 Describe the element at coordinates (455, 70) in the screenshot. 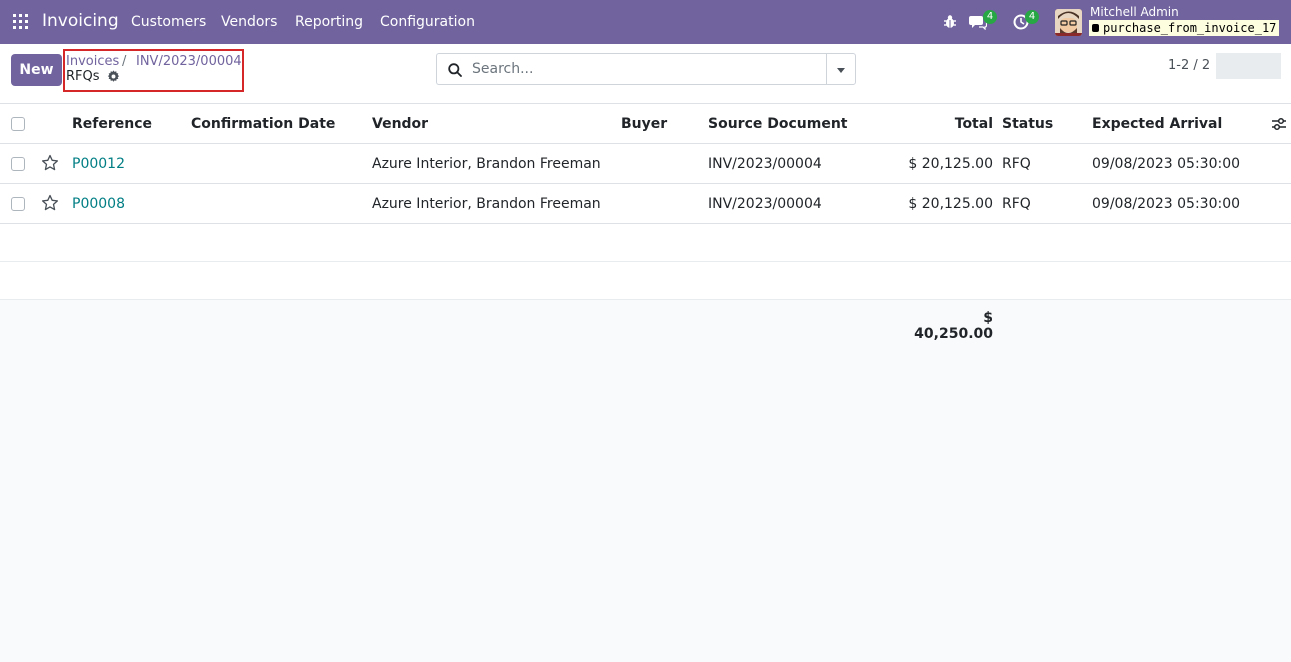

I see `search-icon` at that location.